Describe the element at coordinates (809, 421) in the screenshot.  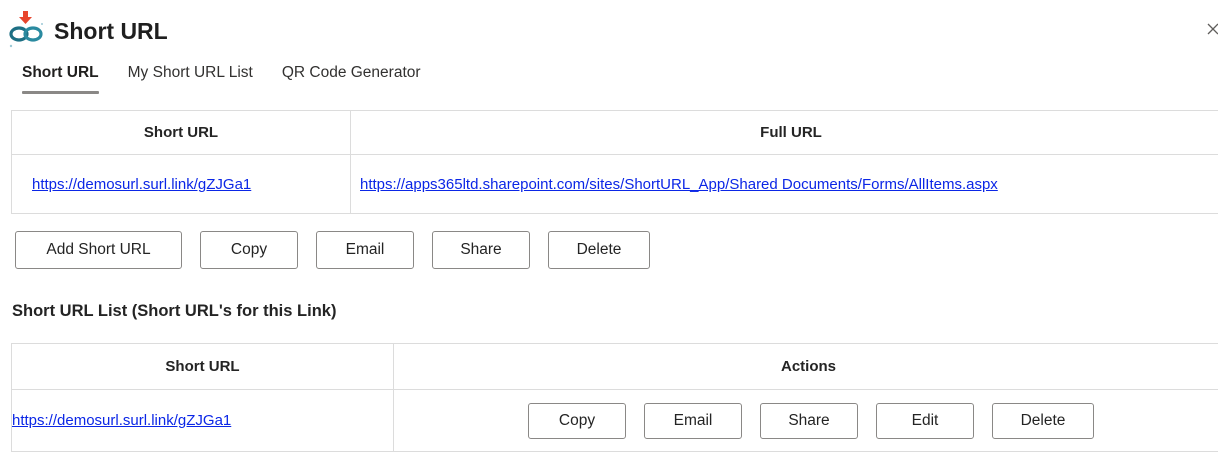
I see `row-share-button: Share` at that location.